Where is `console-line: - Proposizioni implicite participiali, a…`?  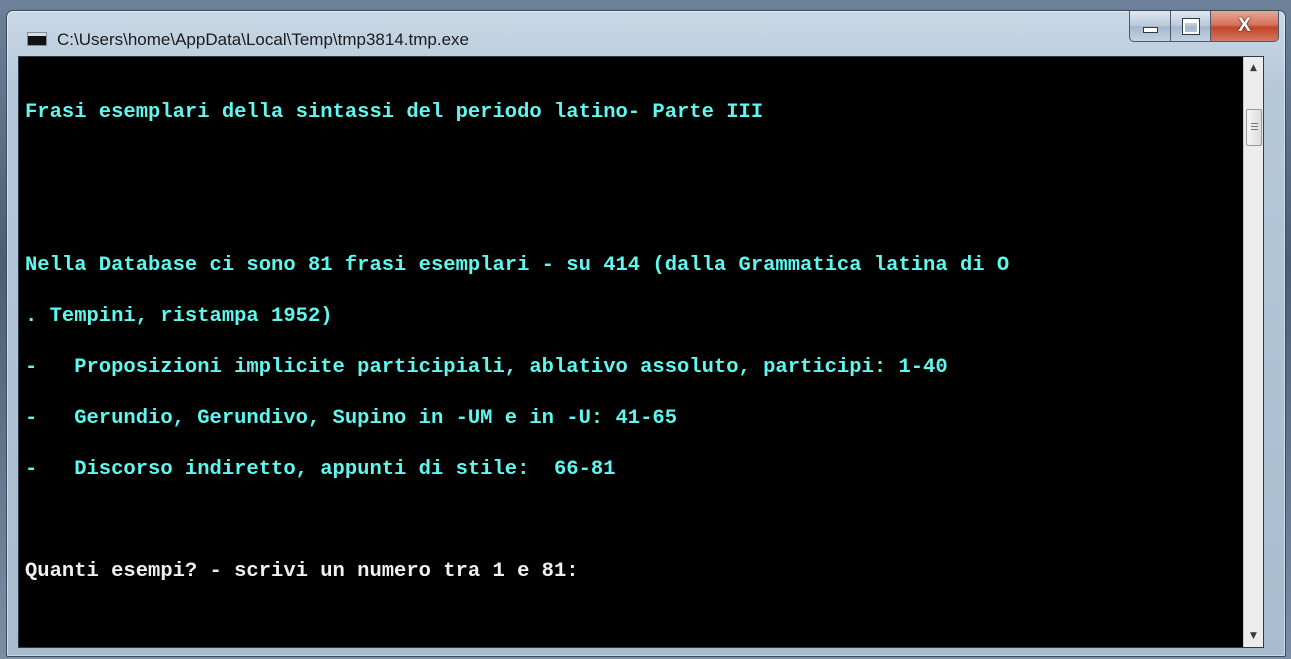 console-line: - Proposizioni implicite participiali, a… is located at coordinates (486, 367).